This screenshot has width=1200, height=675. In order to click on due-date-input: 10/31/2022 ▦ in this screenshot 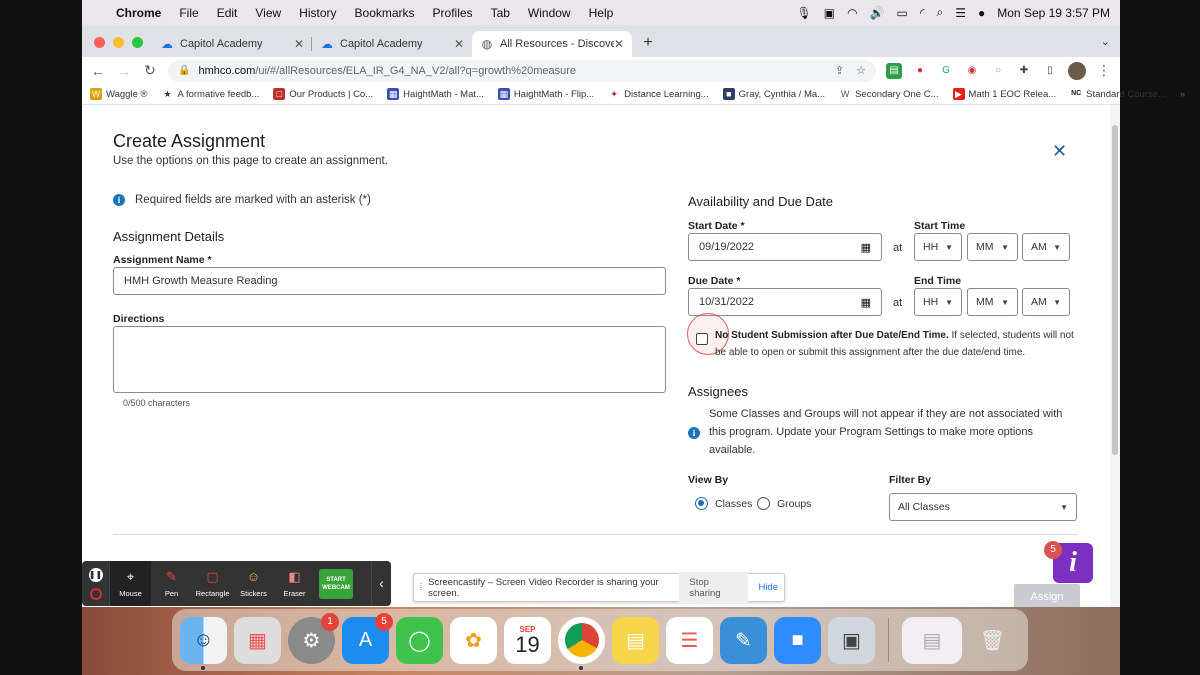, I will do `click(785, 302)`.